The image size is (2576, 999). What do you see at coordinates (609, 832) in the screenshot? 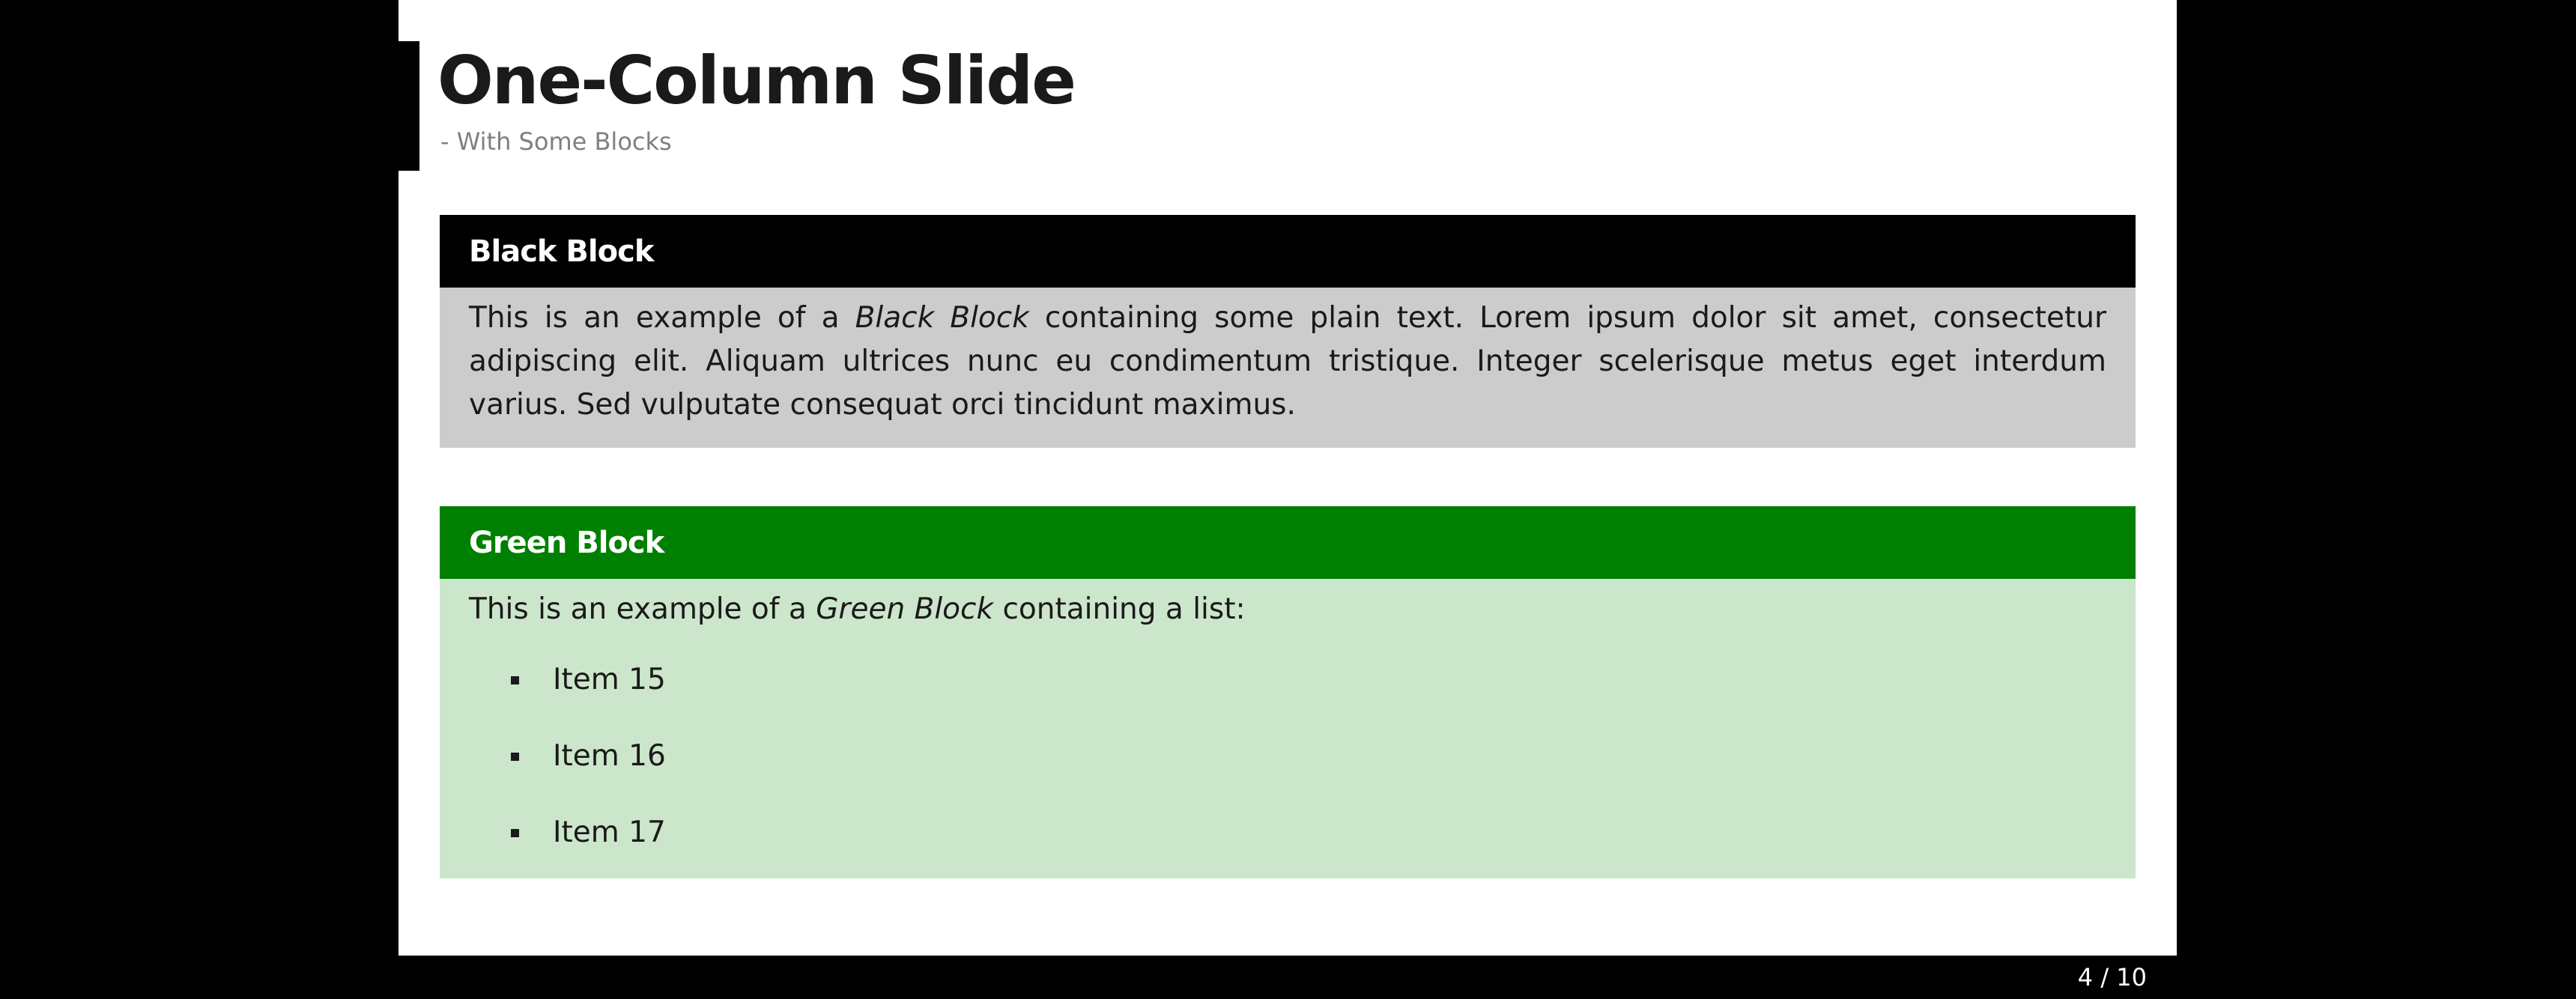
I see `list-item-label: Item 17` at bounding box center [609, 832].